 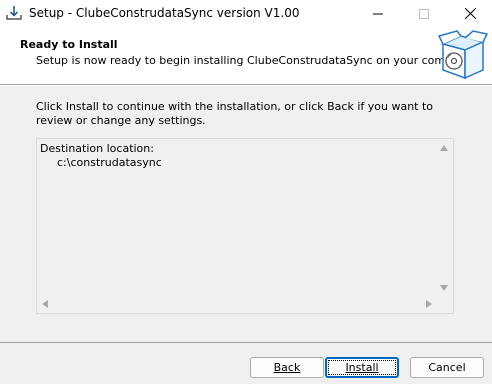 I want to click on scroll-right-icon, so click(x=429, y=304).